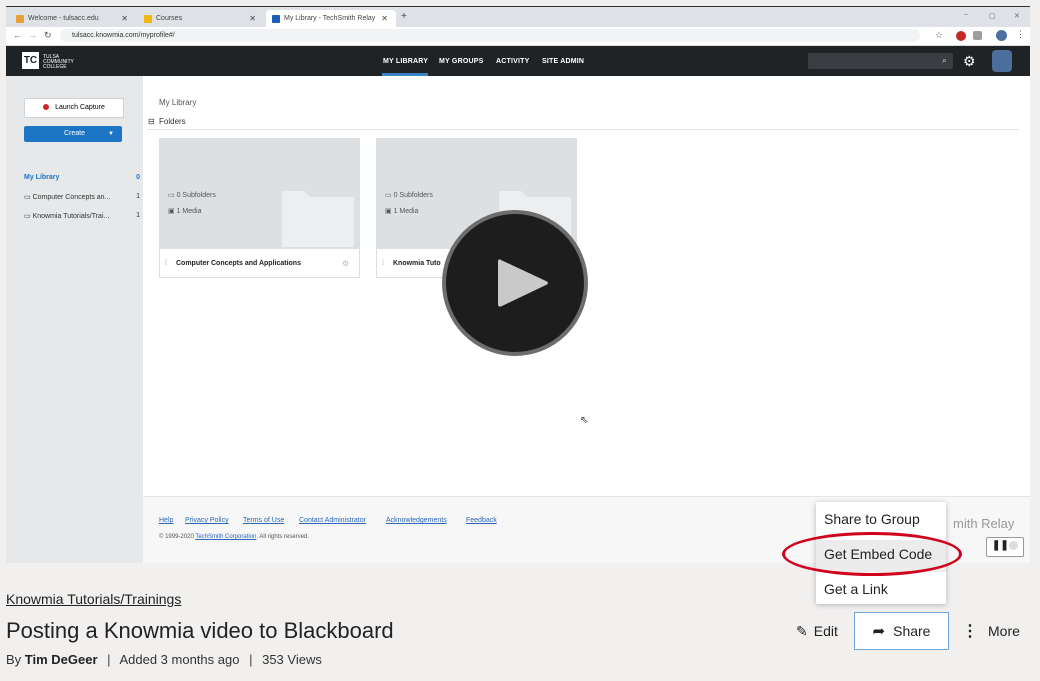 The height and width of the screenshot is (681, 1040). I want to click on bookmark-star-icon: ☆, so click(939, 35).